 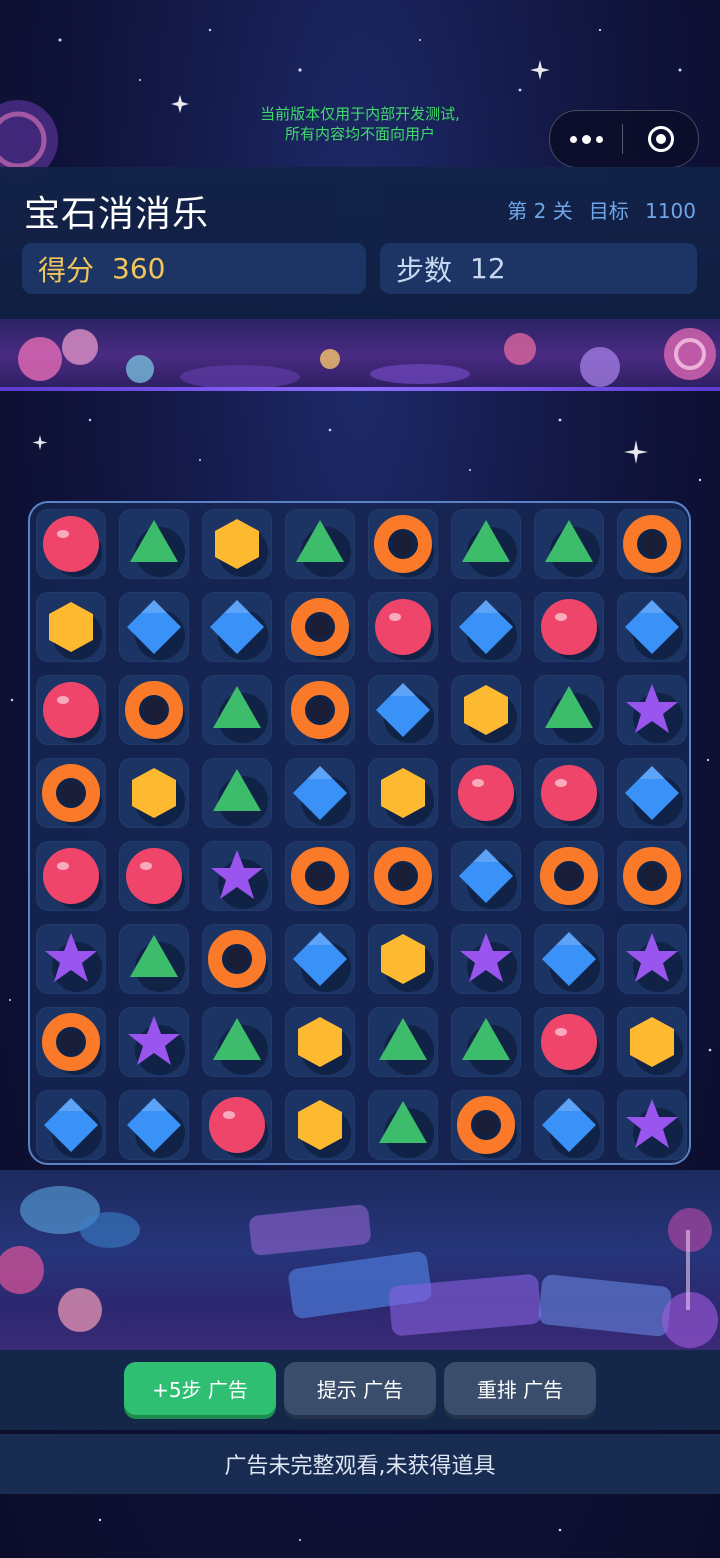 What do you see at coordinates (194, 268) in the screenshot?
I see `score-box: 得分 360` at bounding box center [194, 268].